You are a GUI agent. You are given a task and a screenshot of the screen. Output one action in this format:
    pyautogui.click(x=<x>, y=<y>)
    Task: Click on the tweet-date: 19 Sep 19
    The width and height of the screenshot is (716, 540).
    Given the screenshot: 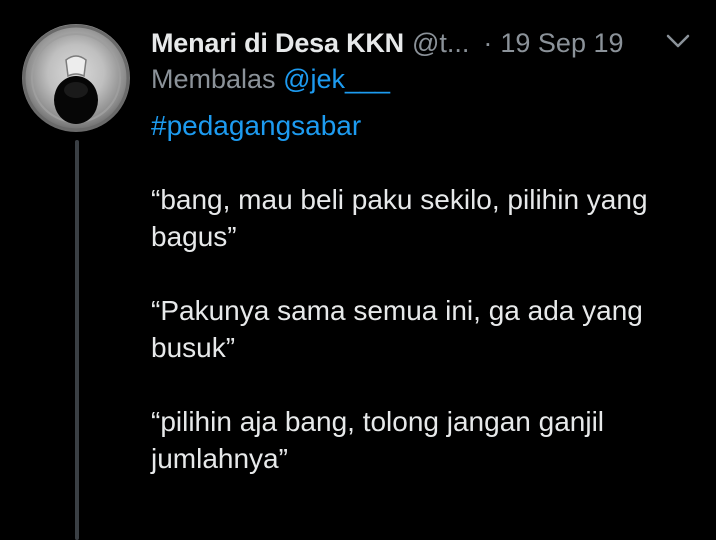 What is the action you would take?
    pyautogui.click(x=561, y=43)
    